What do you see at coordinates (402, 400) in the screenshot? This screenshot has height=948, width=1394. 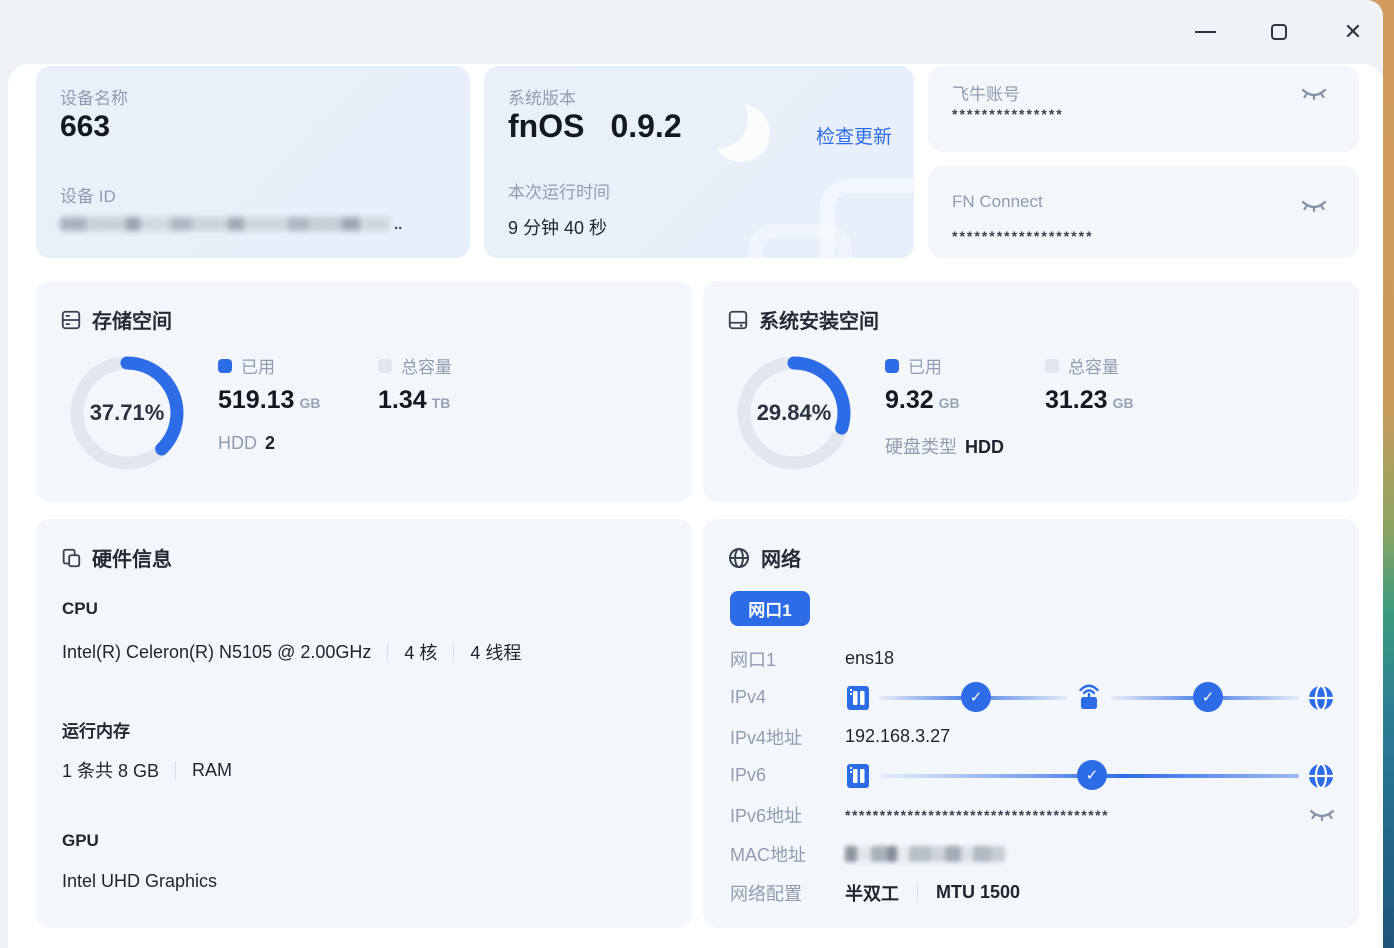 I see `total-value: 1.34` at bounding box center [402, 400].